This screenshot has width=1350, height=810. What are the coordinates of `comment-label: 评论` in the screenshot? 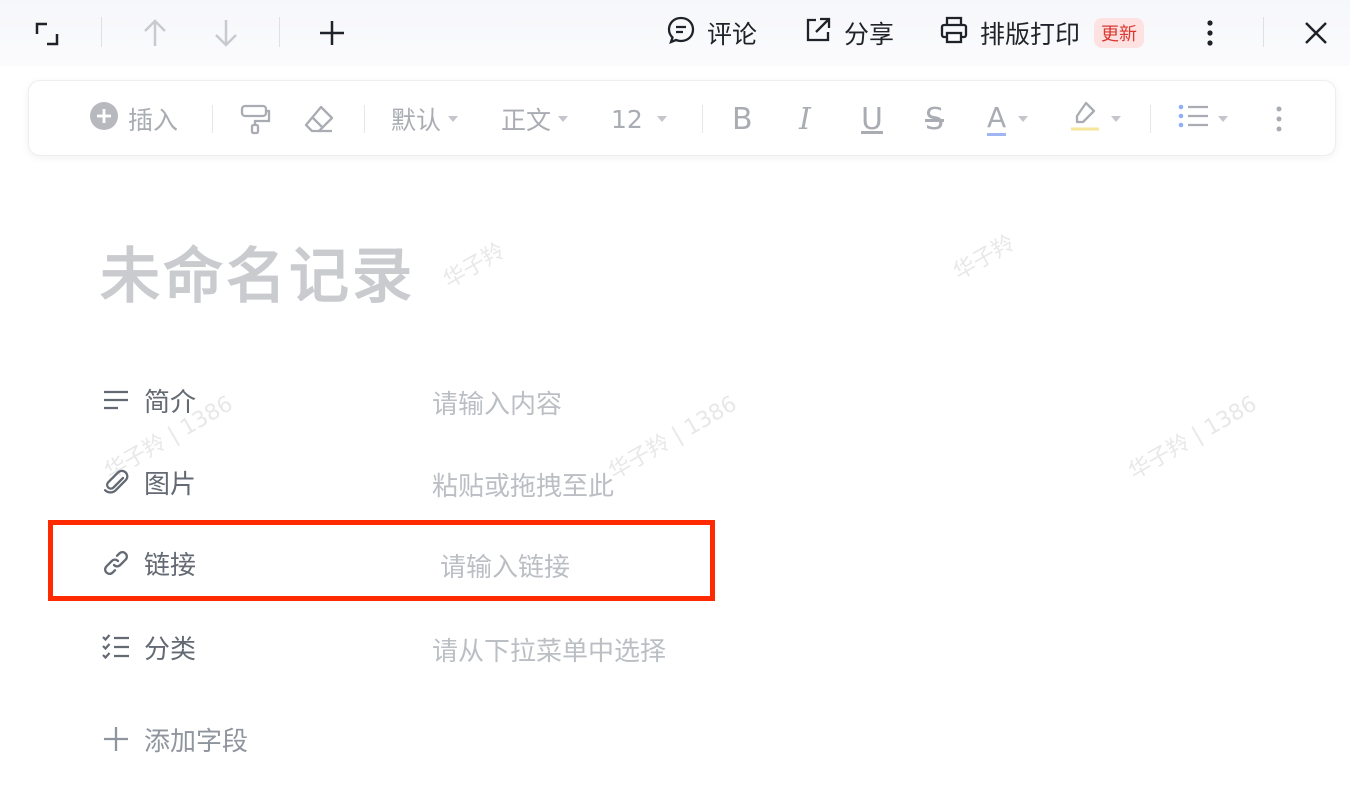 It's located at (732, 34).